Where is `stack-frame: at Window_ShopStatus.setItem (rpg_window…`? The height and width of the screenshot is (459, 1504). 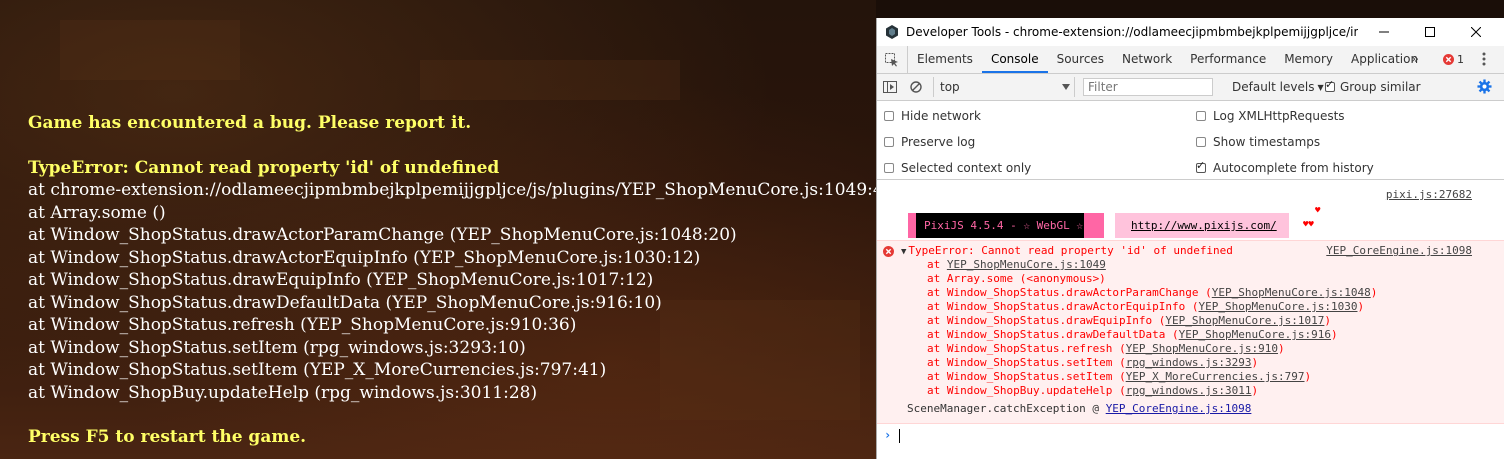
stack-frame: at Window_ShopStatus.setItem (rpg_window… is located at coordinates (1092, 362).